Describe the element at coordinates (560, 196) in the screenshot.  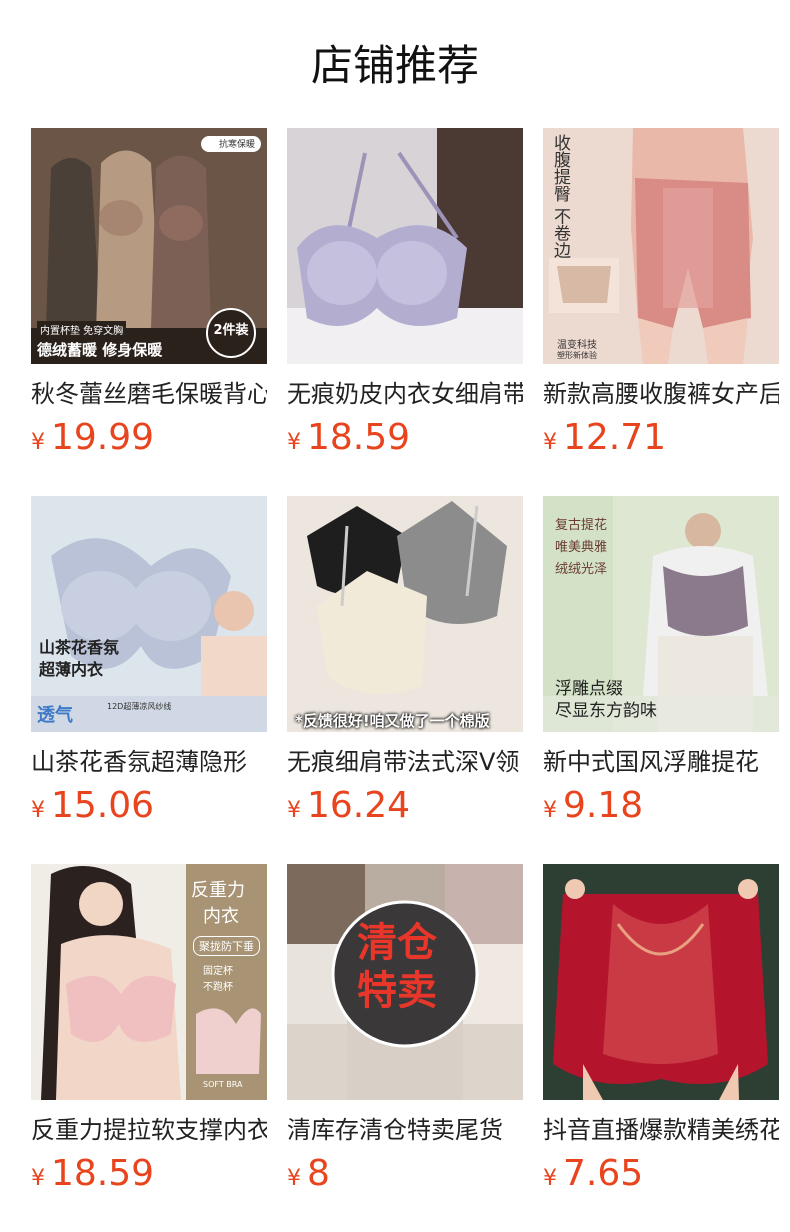
I see `image-caption: 收腹提臀 不卷边` at that location.